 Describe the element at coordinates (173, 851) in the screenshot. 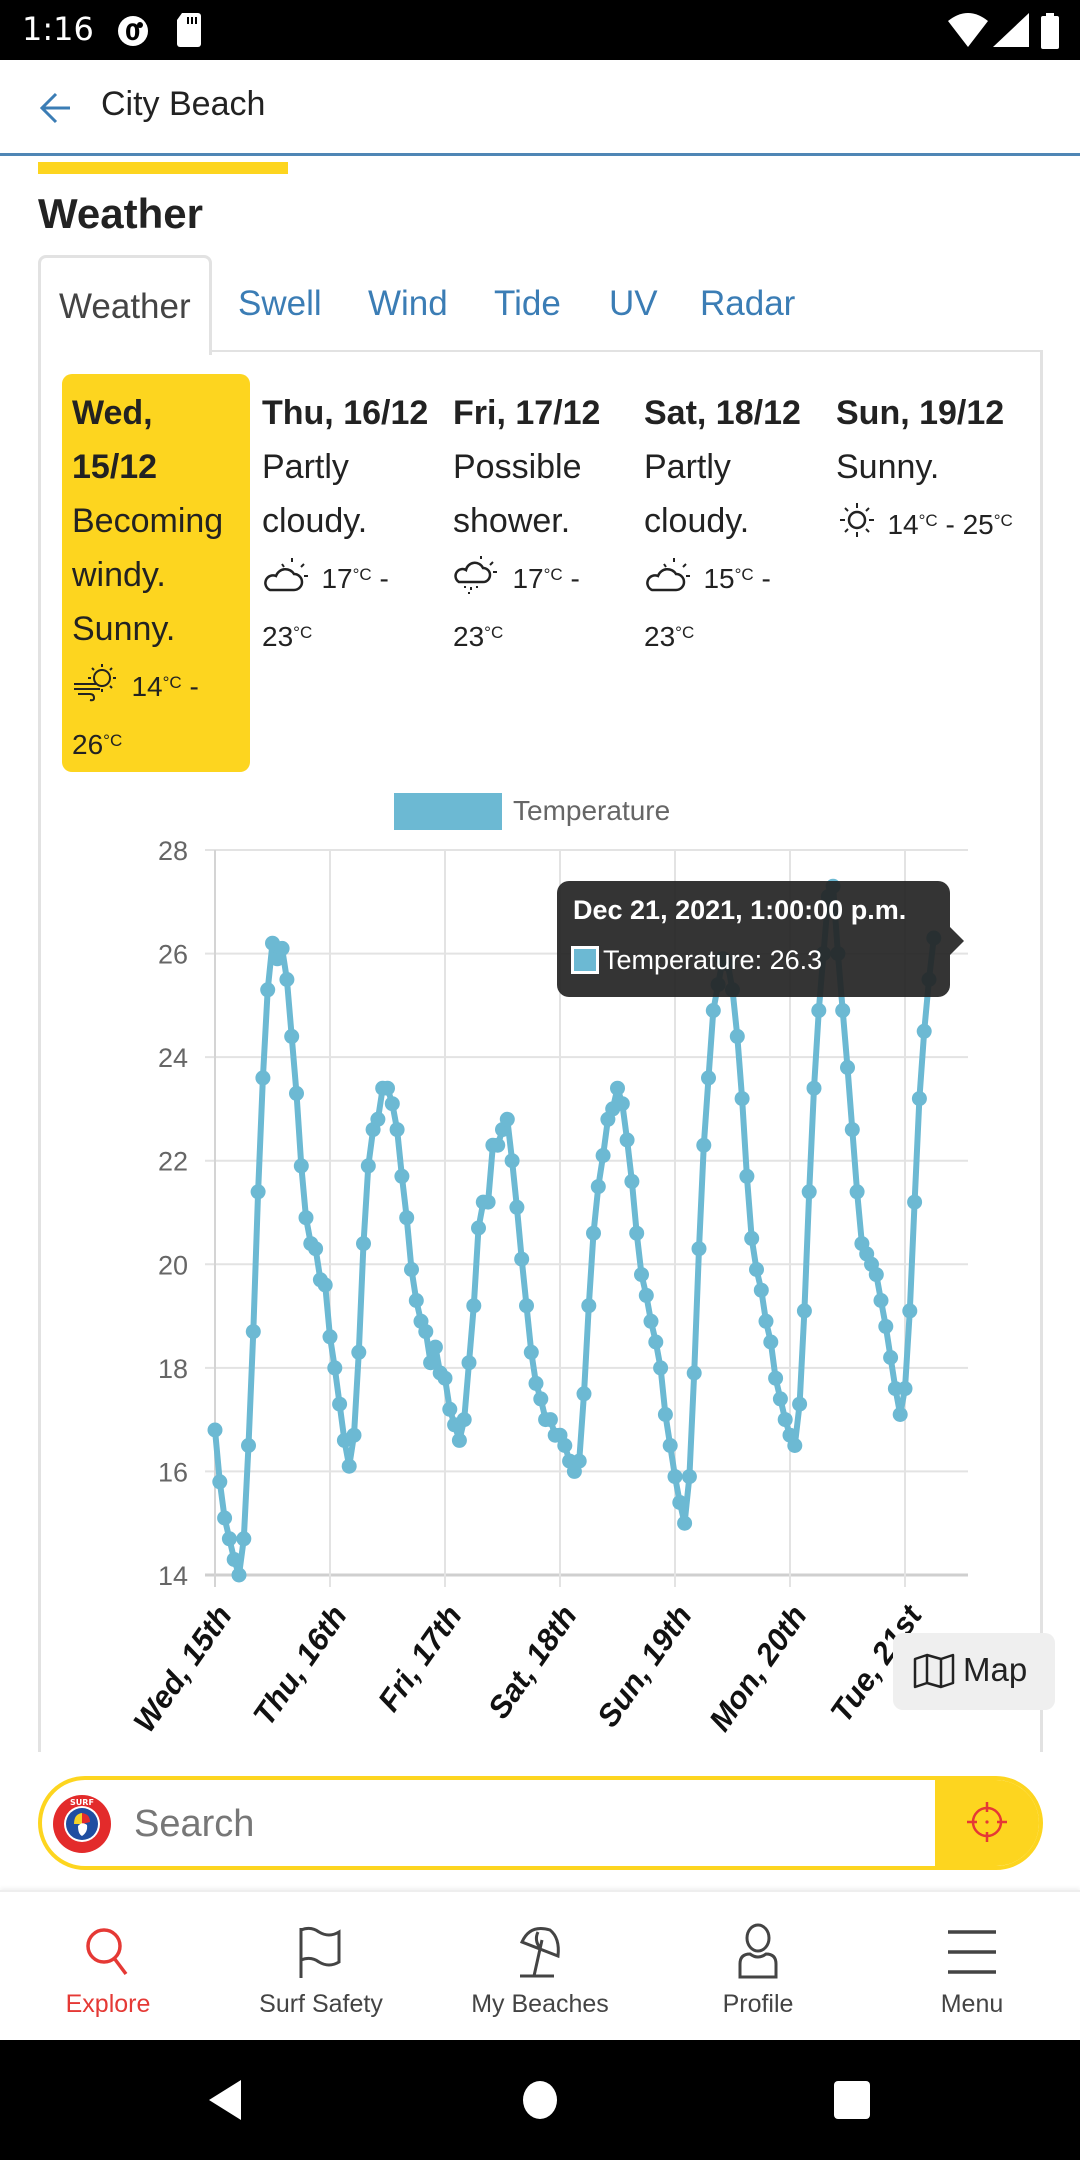

I see `y-tick-label: 28` at that location.